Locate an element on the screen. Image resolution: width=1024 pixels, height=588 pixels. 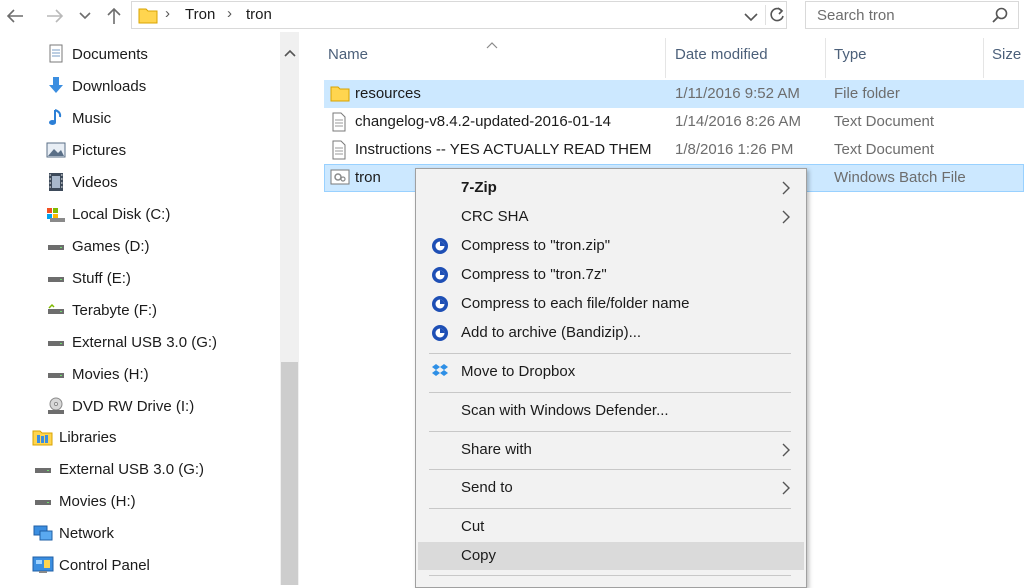
menu-item-crc-sha: CRC SHA is located at coordinates (611, 217).